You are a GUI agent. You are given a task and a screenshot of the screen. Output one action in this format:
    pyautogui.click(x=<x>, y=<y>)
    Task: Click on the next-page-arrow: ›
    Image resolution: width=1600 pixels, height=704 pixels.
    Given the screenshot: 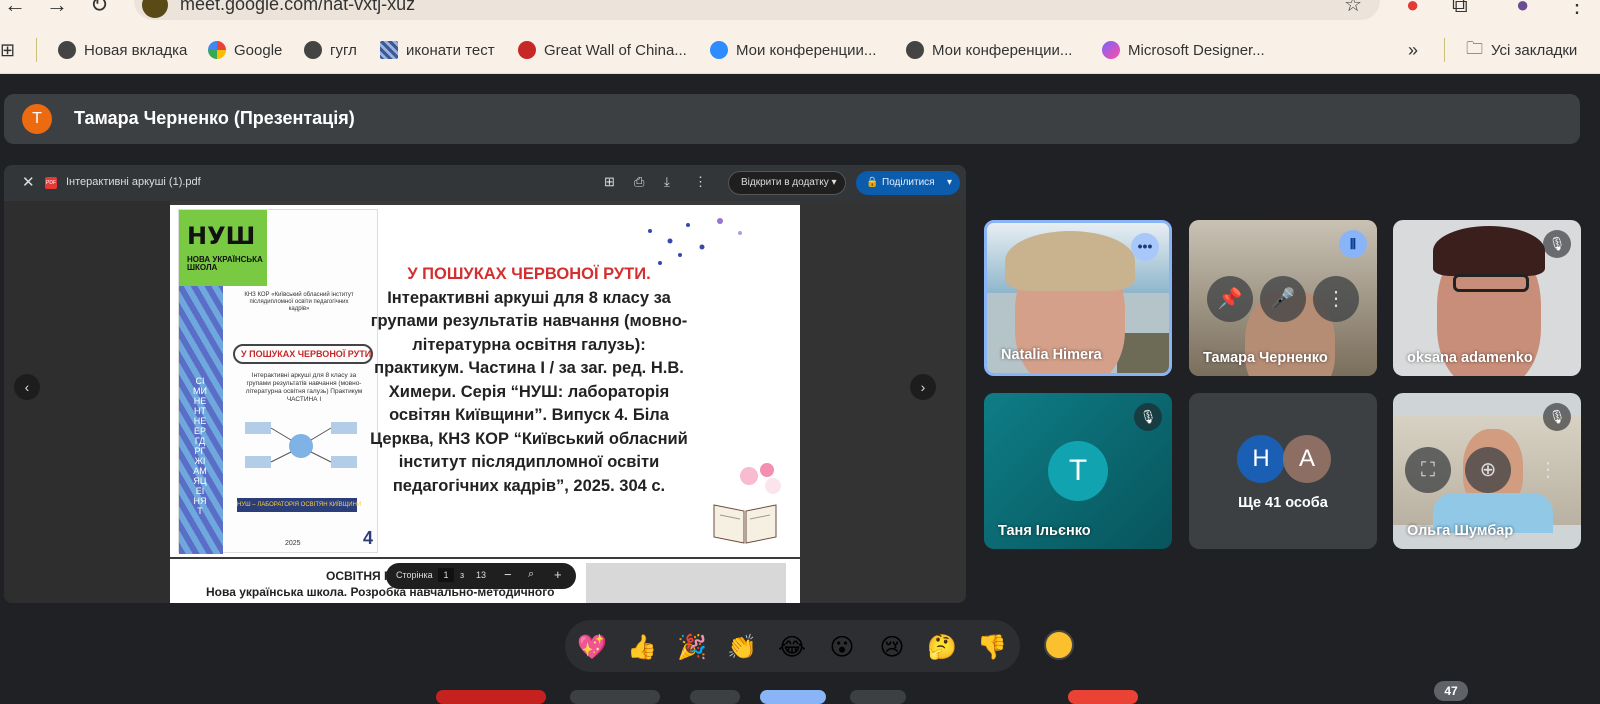 What is the action you would take?
    pyautogui.click(x=923, y=387)
    